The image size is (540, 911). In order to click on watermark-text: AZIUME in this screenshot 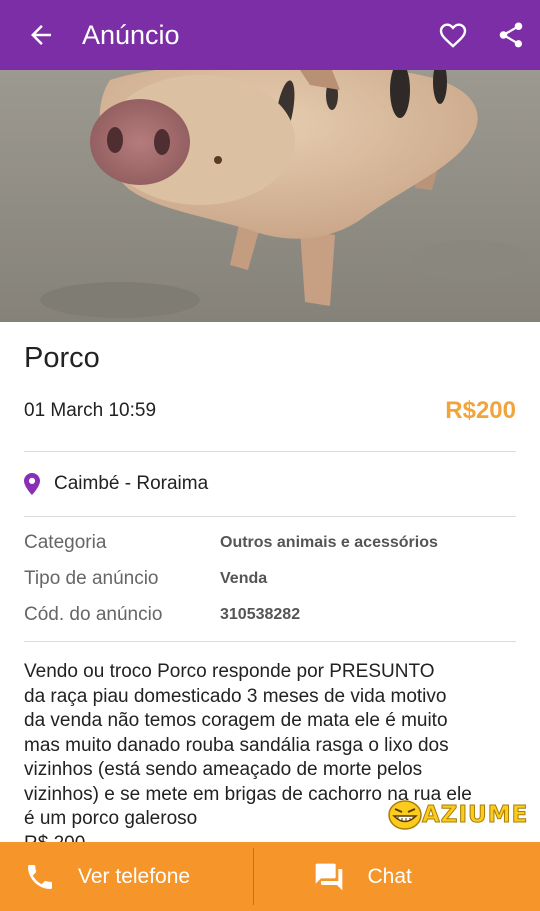, I will do `click(475, 815)`.